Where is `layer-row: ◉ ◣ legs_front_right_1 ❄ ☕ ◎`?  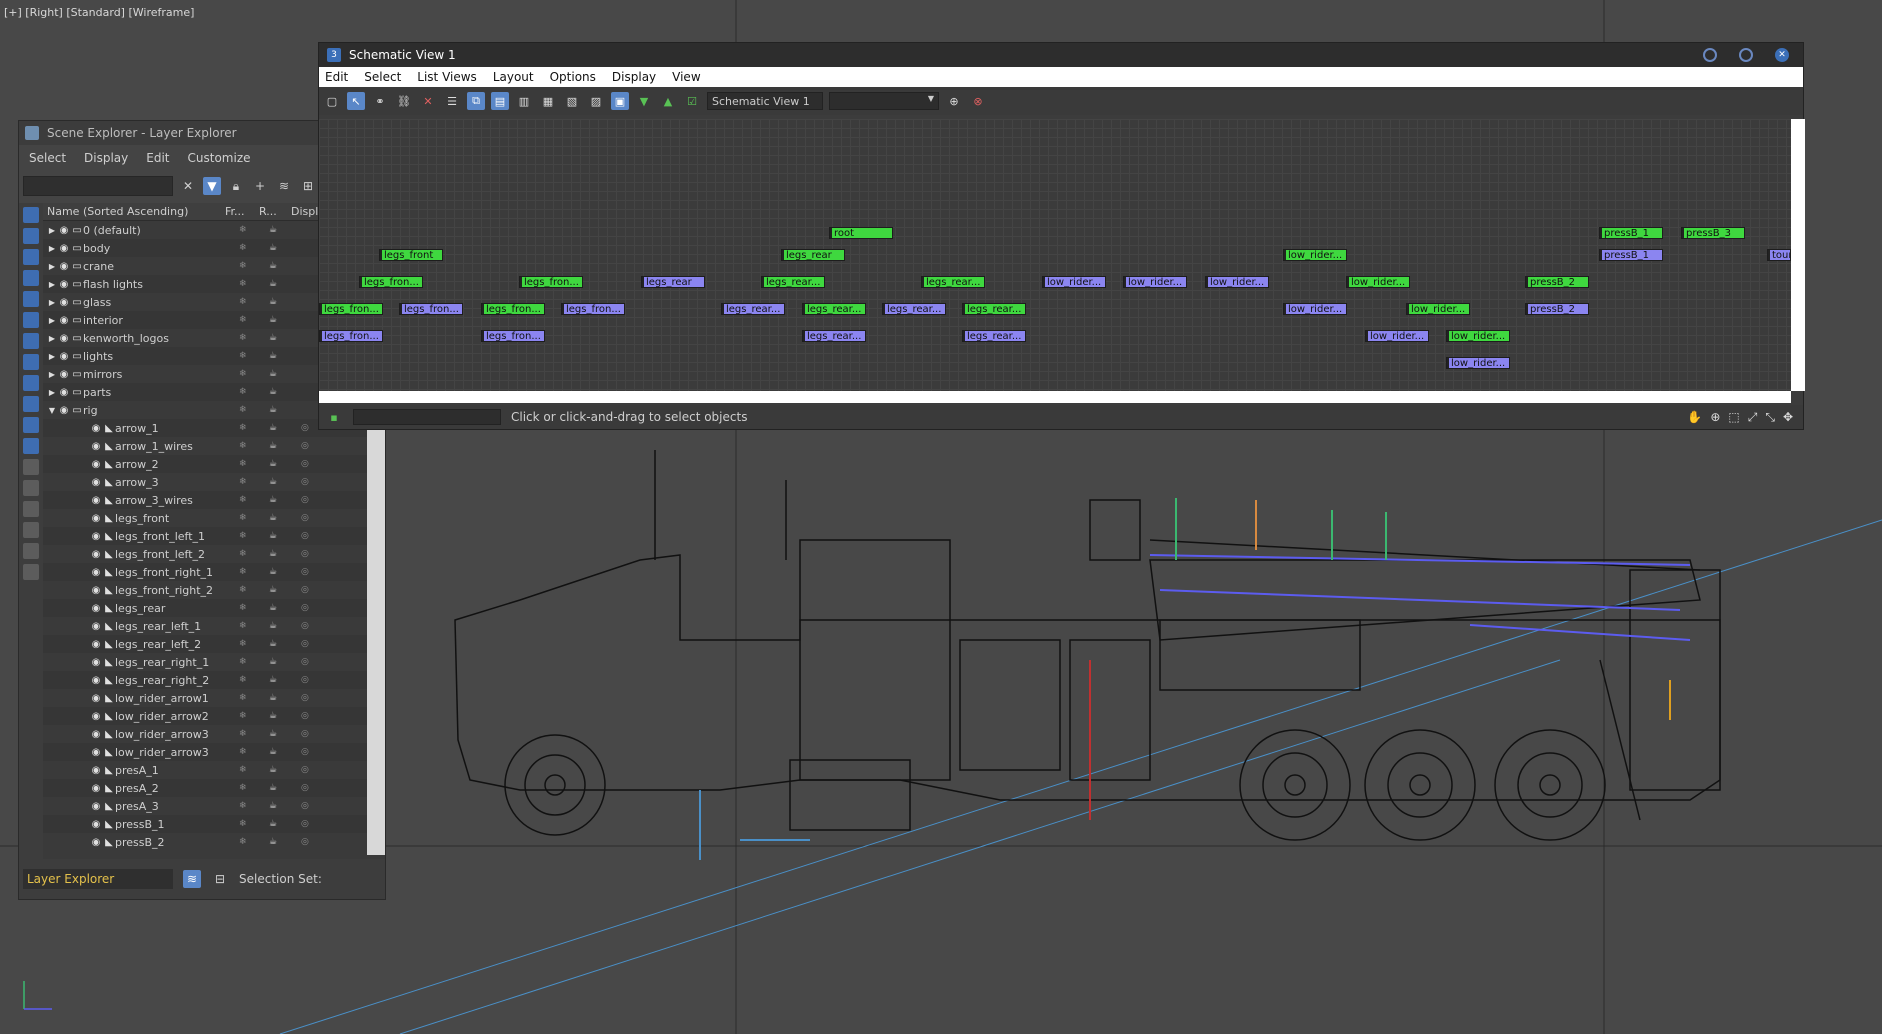 layer-row: ◉ ◣ legs_front_right_1 ❄ ☕ ◎ is located at coordinates (214, 572).